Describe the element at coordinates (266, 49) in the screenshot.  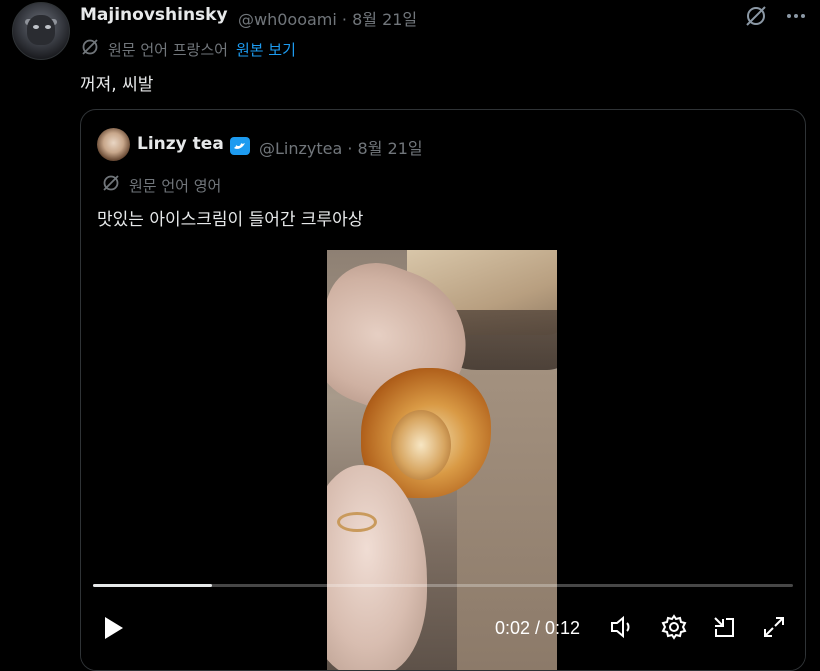
I see `show-original-link: 원본 보기` at that location.